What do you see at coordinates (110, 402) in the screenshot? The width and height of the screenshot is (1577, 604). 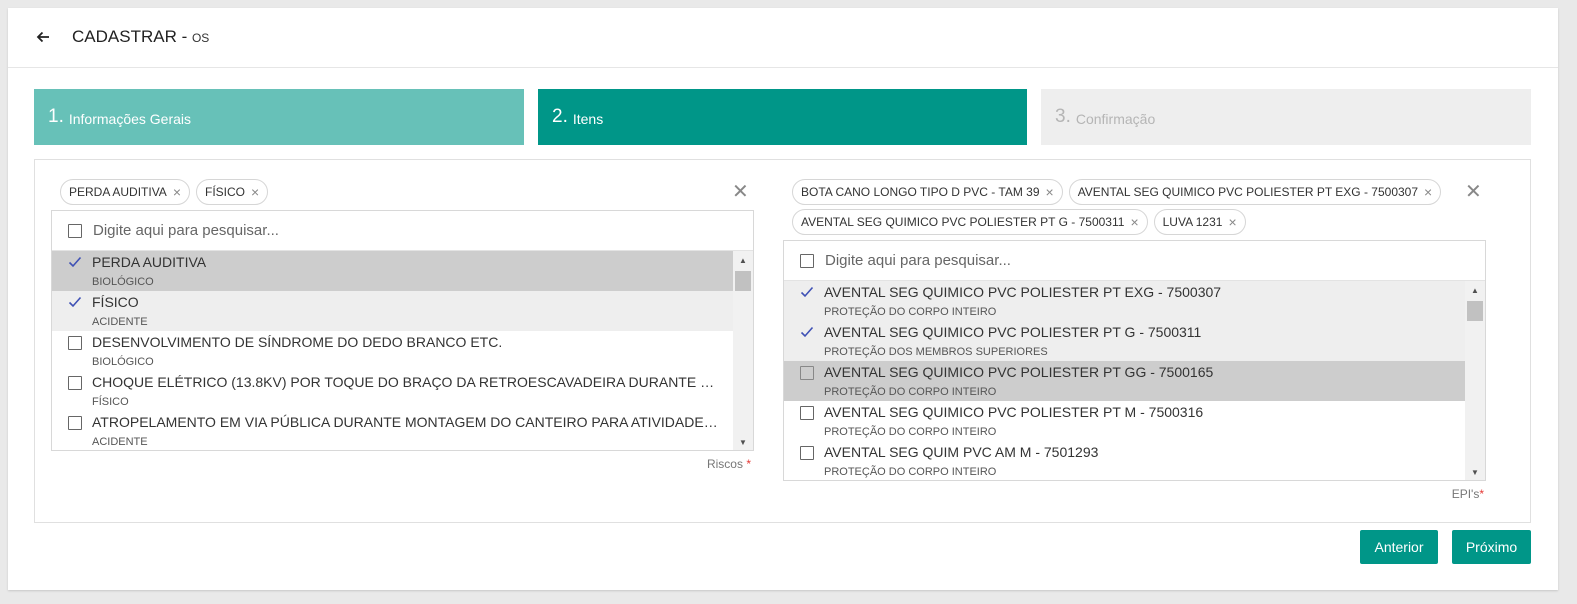 I see `item-category: FÍSICO` at bounding box center [110, 402].